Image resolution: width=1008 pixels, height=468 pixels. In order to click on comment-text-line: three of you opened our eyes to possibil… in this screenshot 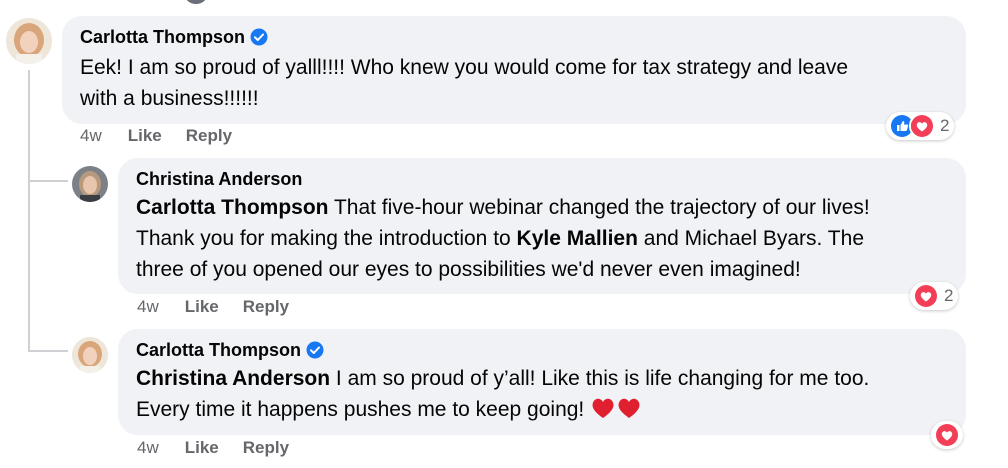, I will do `click(468, 269)`.